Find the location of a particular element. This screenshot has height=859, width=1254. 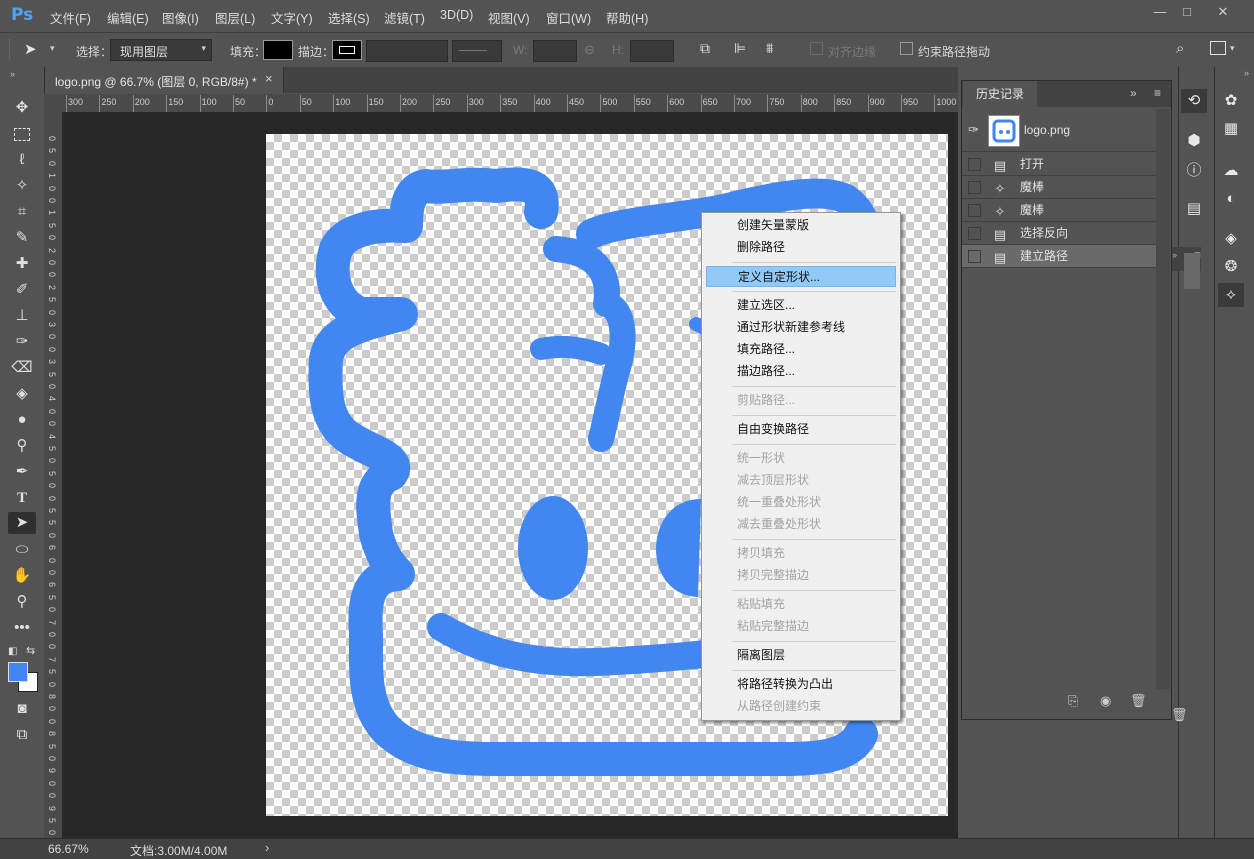

history-item: ▤ 打开 is located at coordinates (1059, 164).